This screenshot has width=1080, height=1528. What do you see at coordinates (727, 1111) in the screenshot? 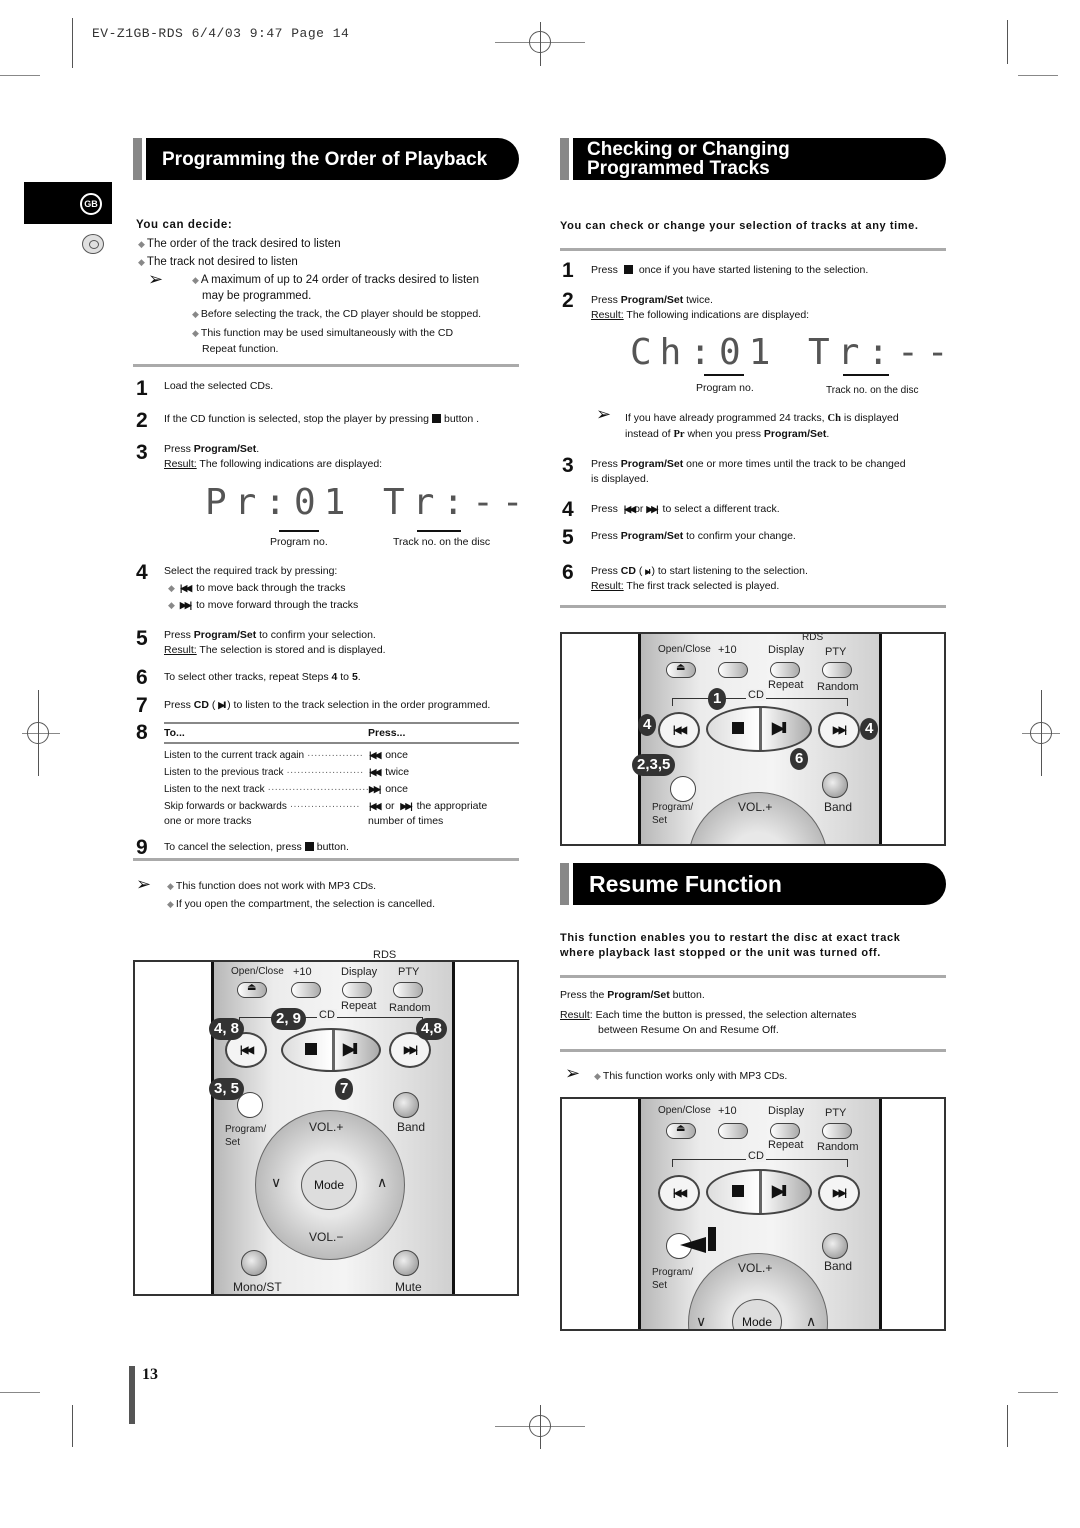
I see `plus10-label: +10` at bounding box center [727, 1111].